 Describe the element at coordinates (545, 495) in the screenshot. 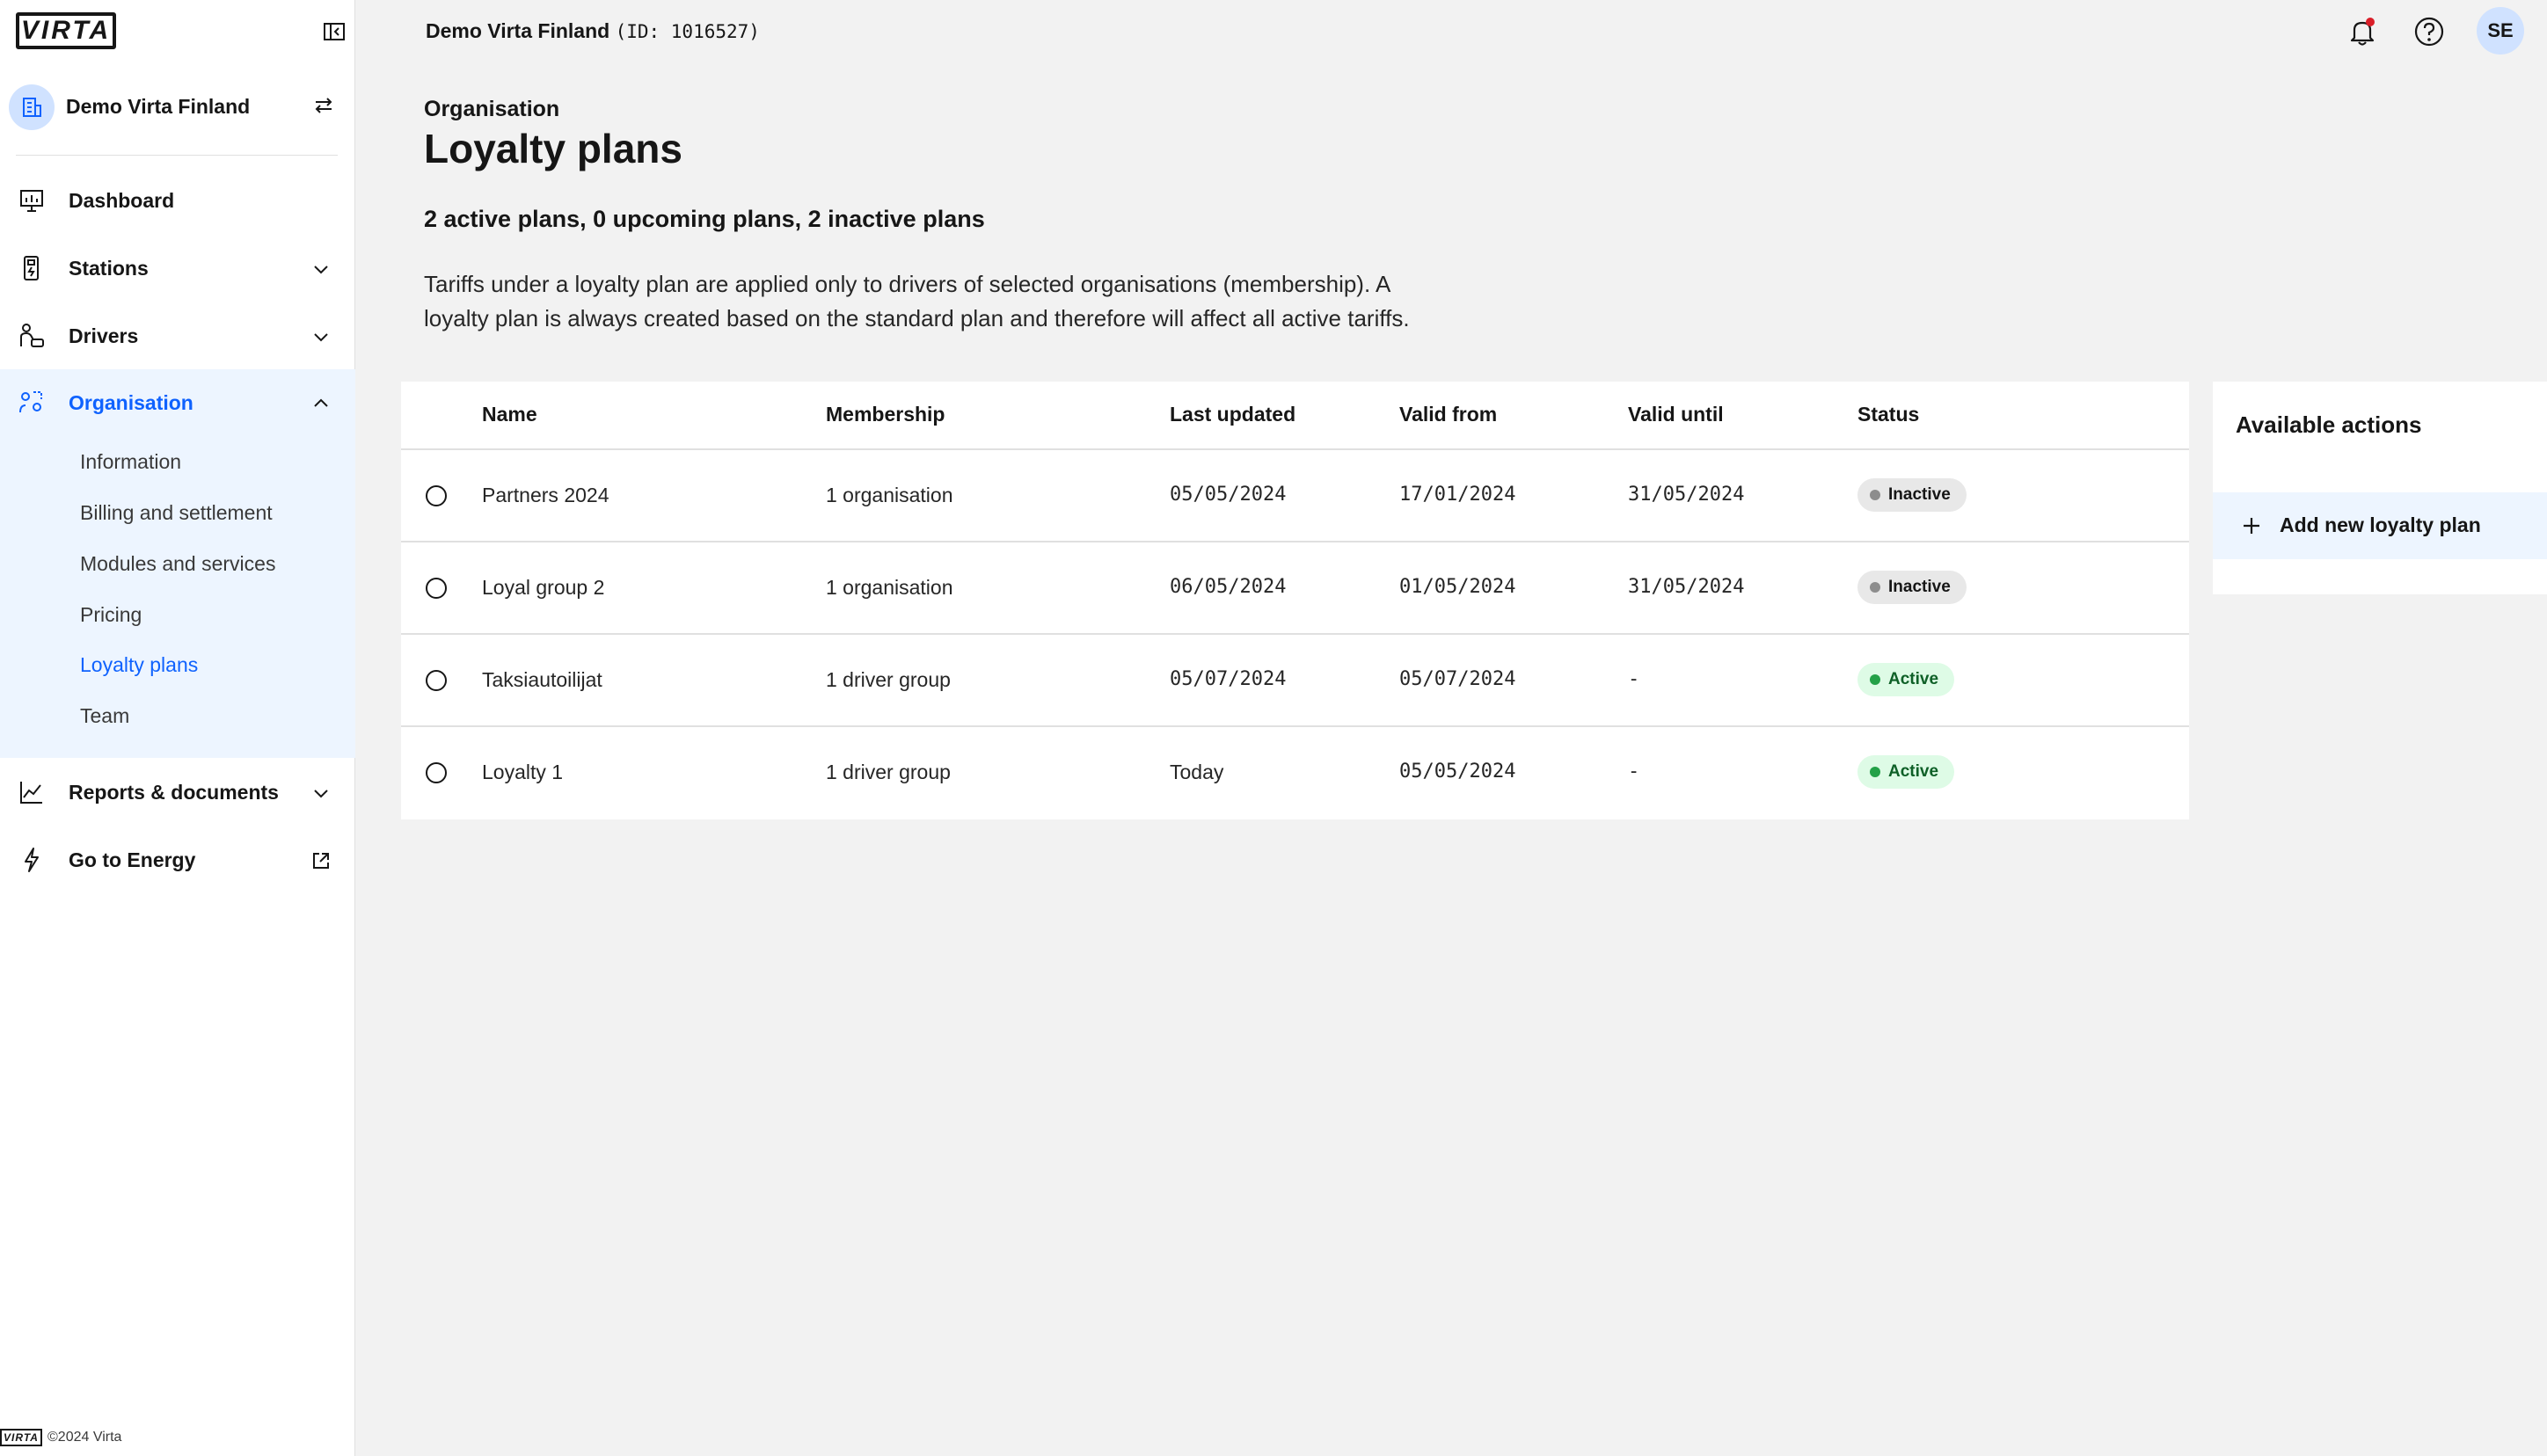

I see `cell-name: Partners 2024` at that location.